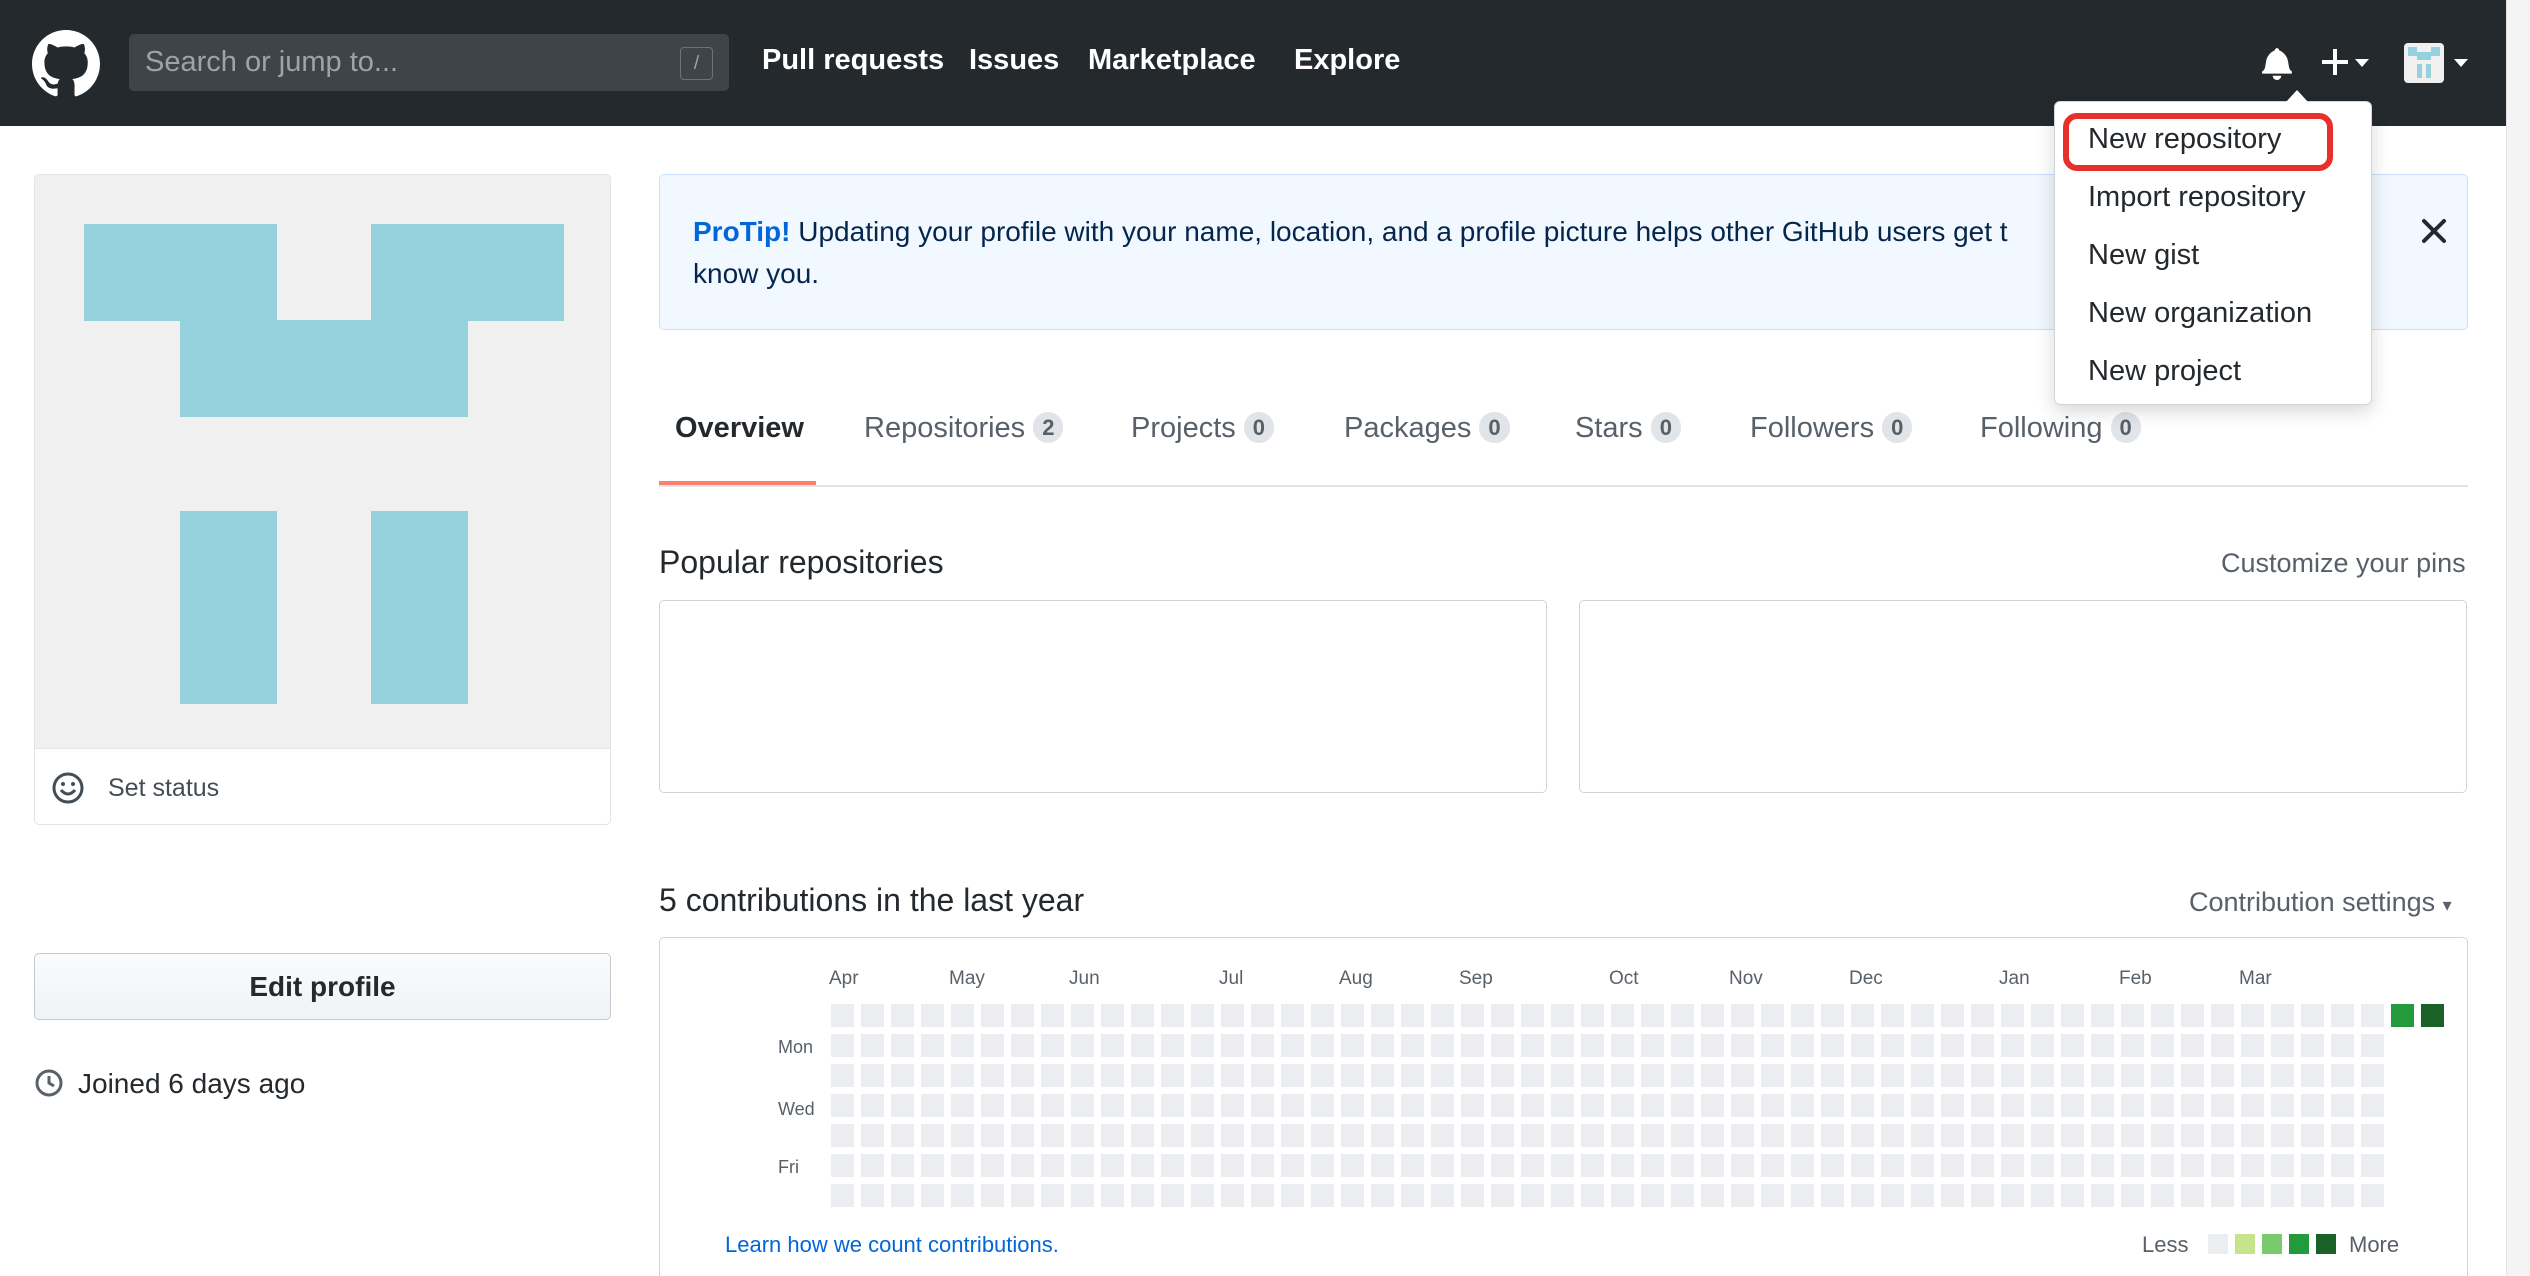 Image resolution: width=2530 pixels, height=1276 pixels. What do you see at coordinates (2060, 428) in the screenshot?
I see `tab-following: Following 0` at bounding box center [2060, 428].